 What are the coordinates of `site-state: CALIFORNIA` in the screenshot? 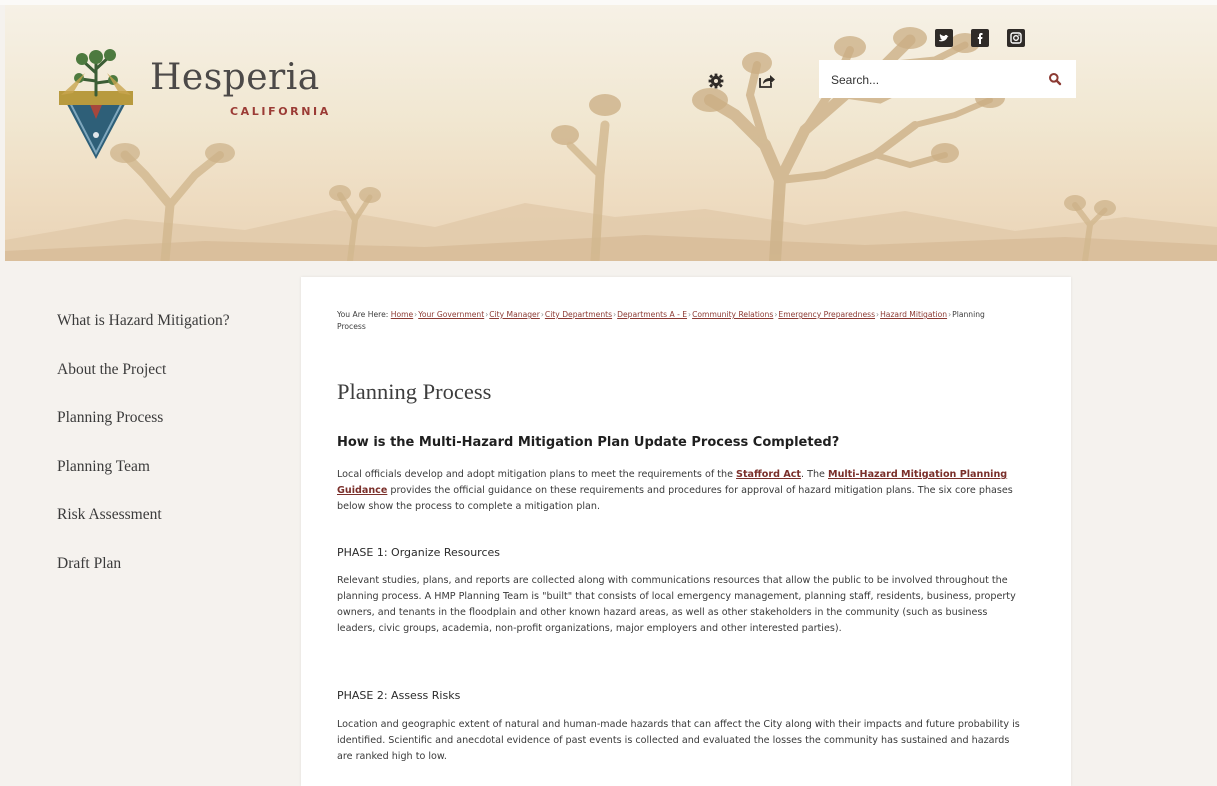 It's located at (280, 111).